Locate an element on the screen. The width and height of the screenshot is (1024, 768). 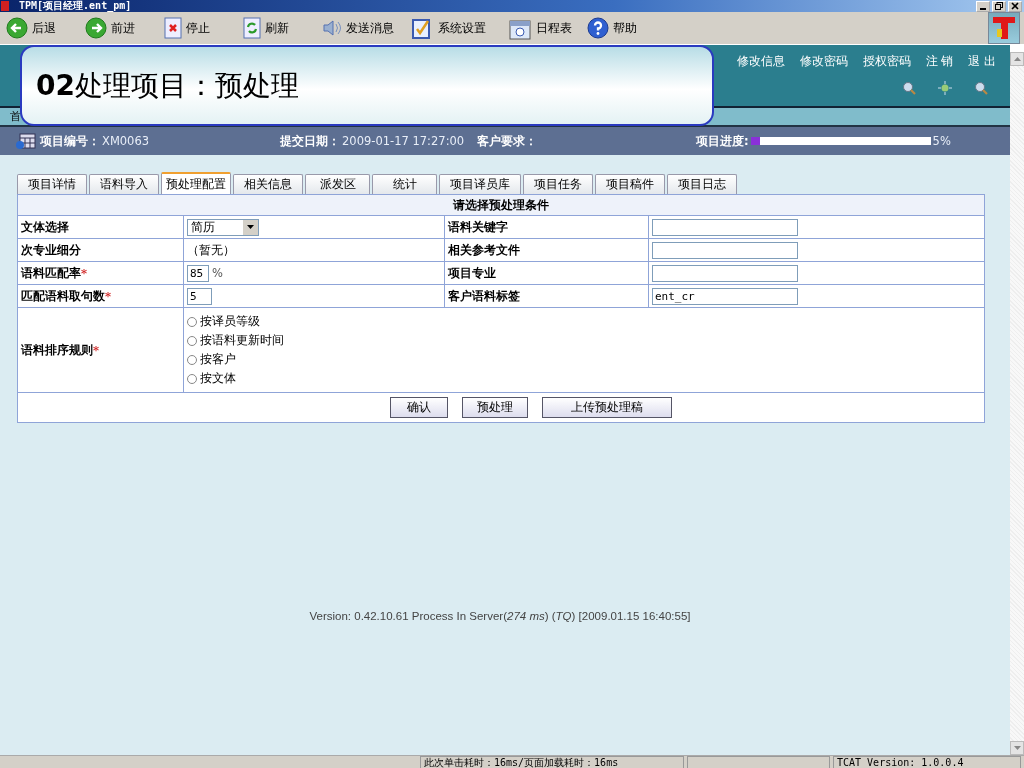
field-label: 语料关键字 is located at coordinates (478, 226).